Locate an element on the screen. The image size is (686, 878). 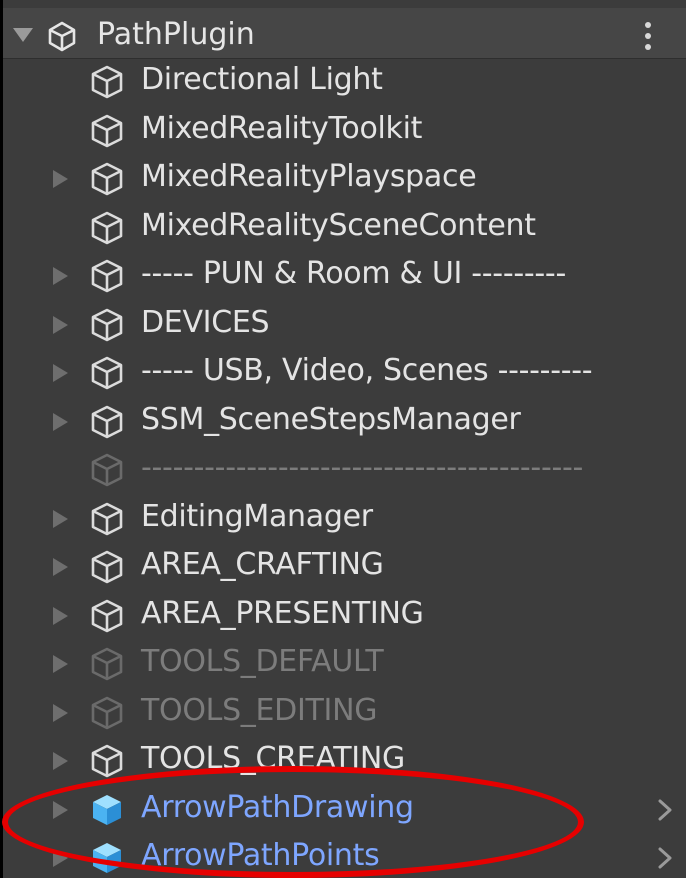
hierarchy-item: ----- USB, Video, Scenes --------- is located at coordinates (344, 373).